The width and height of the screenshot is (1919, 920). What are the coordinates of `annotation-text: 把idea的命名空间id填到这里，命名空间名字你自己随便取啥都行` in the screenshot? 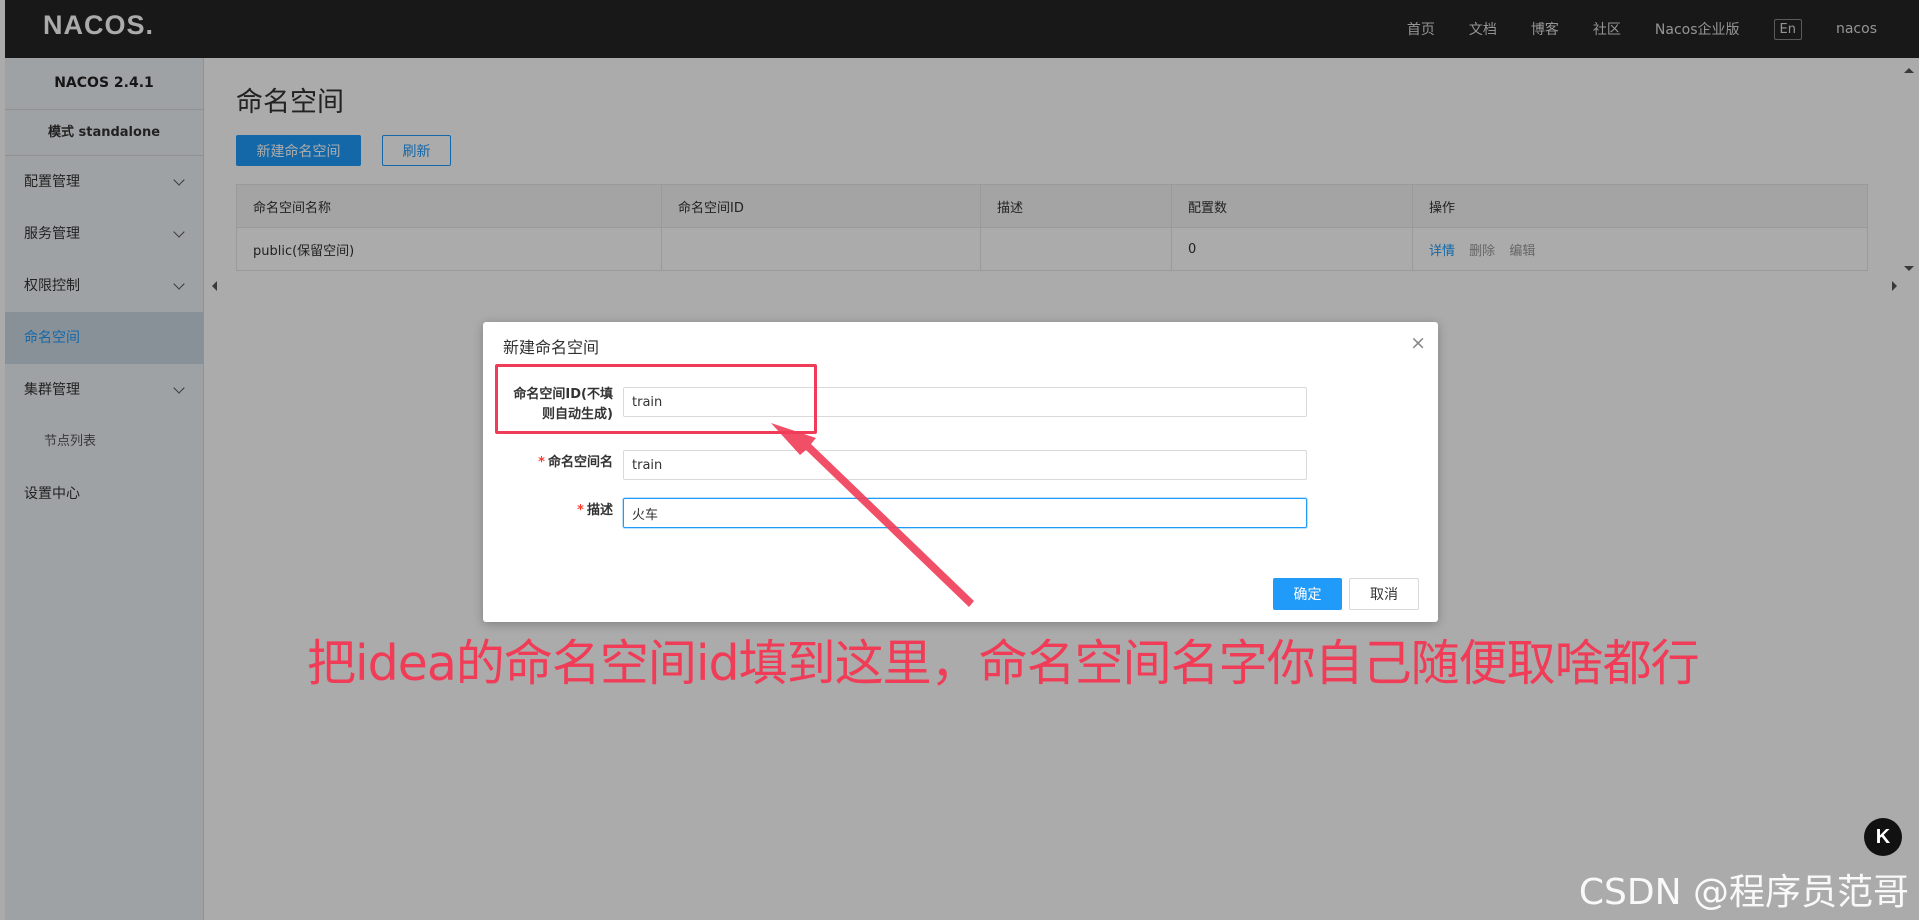 It's located at (1003, 663).